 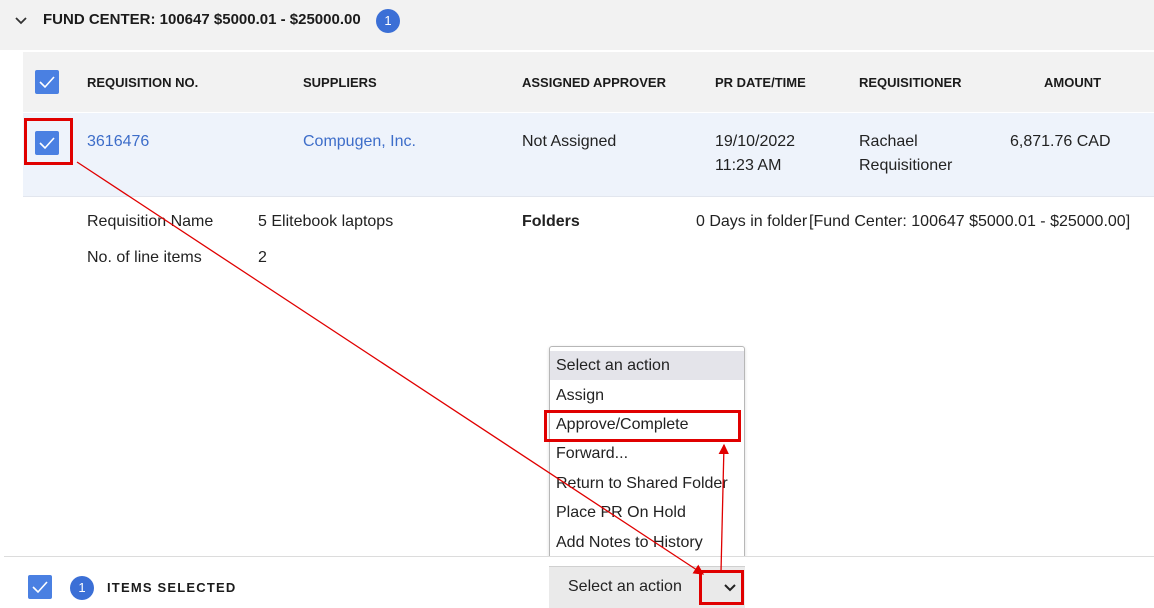 What do you see at coordinates (647, 424) in the screenshot?
I see `option-approve-complete: Approve/Complete` at bounding box center [647, 424].